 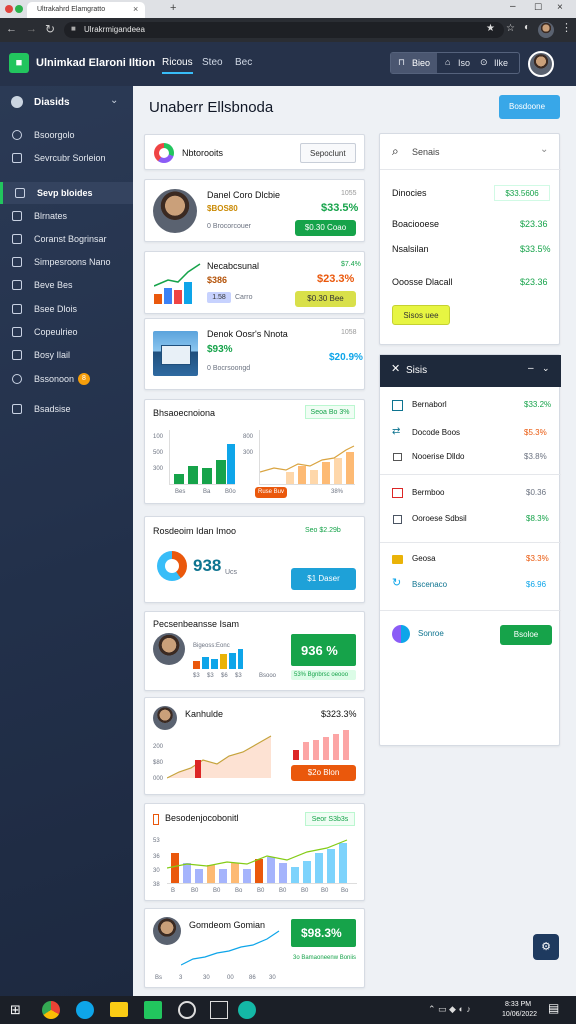 I want to click on summary-button: Sisos uee, so click(x=421, y=315).